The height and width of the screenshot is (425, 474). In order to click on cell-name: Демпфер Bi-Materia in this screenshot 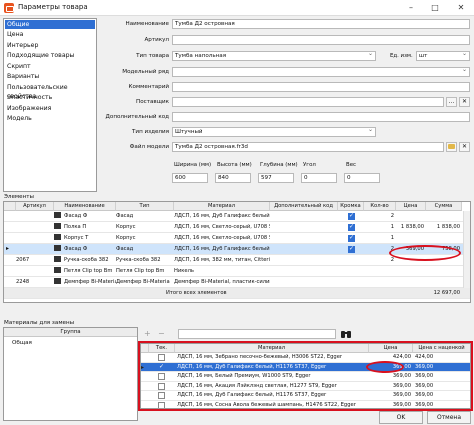, I will do `click(85, 282)`.